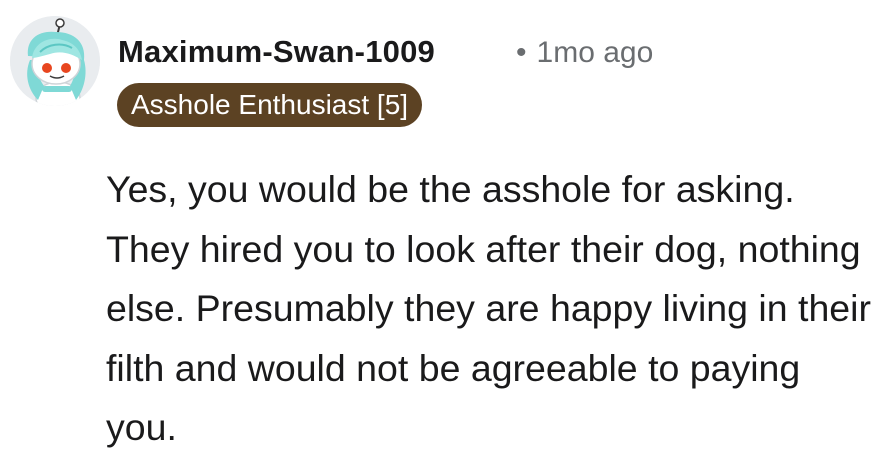 This screenshot has height=464, width=891. I want to click on comment-meta: • 1mo ago, so click(584, 53).